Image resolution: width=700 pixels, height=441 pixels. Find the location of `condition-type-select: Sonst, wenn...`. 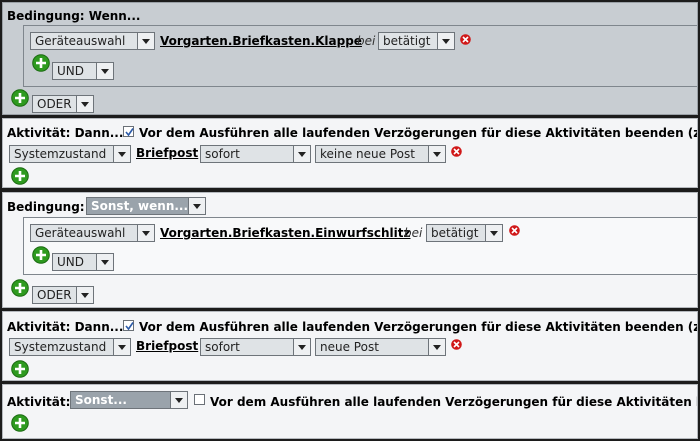

condition-type-select: Sonst, wenn... is located at coordinates (146, 206).